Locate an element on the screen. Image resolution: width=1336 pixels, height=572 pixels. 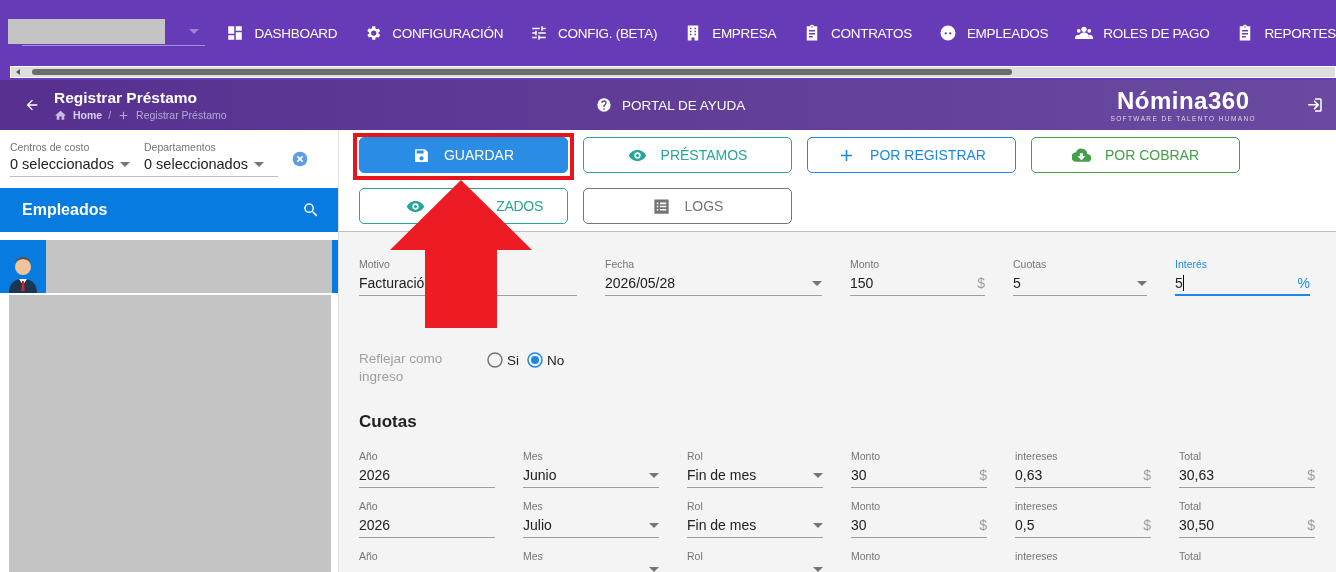
input-field: Total 30,63 $ is located at coordinates (1247, 469).